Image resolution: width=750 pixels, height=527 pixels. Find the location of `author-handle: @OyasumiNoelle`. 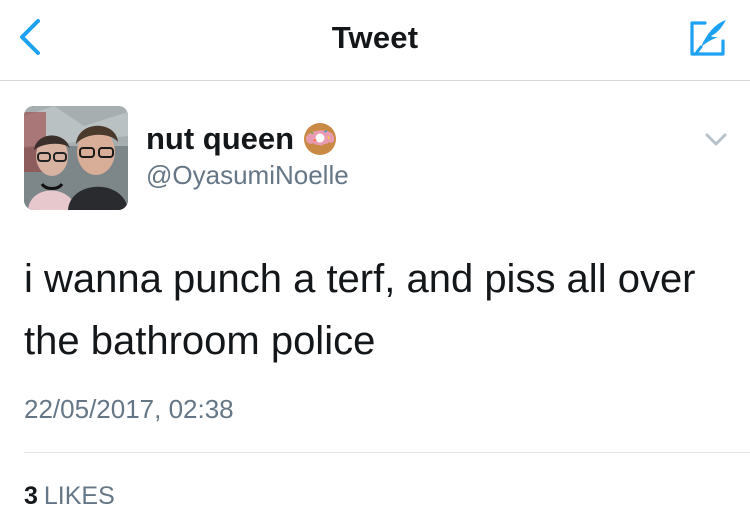

author-handle: @OyasumiNoelle is located at coordinates (247, 175).